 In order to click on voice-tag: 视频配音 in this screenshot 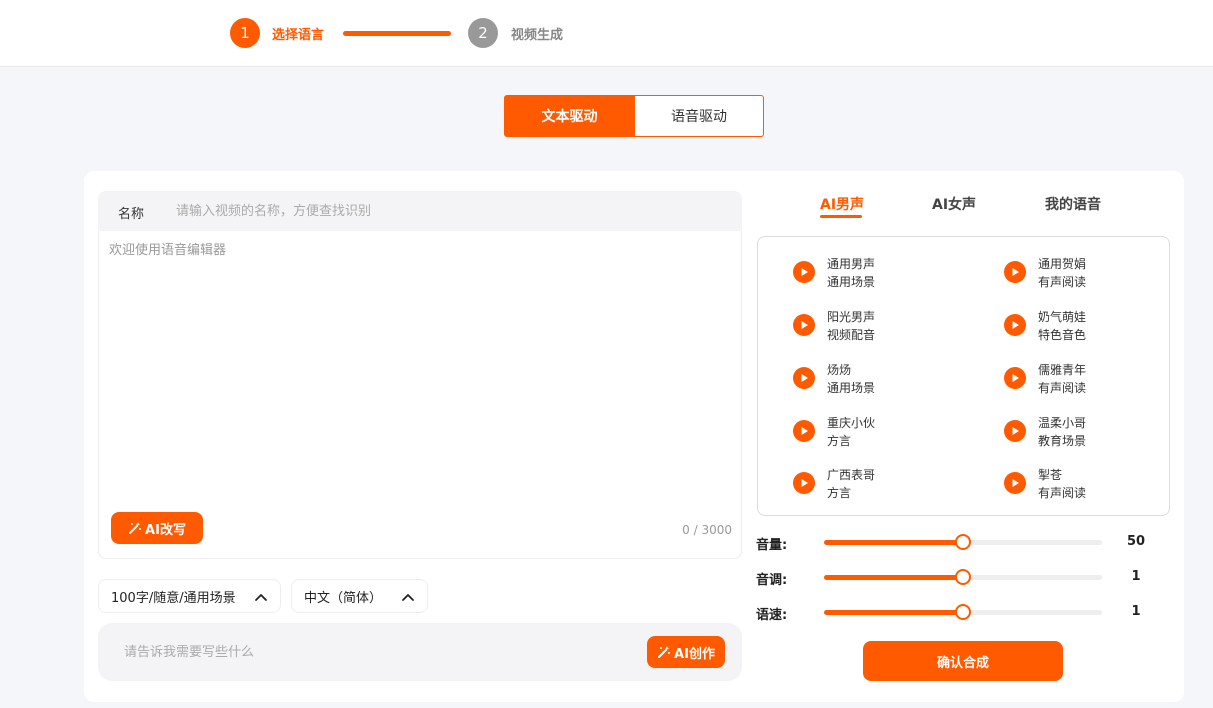, I will do `click(851, 335)`.